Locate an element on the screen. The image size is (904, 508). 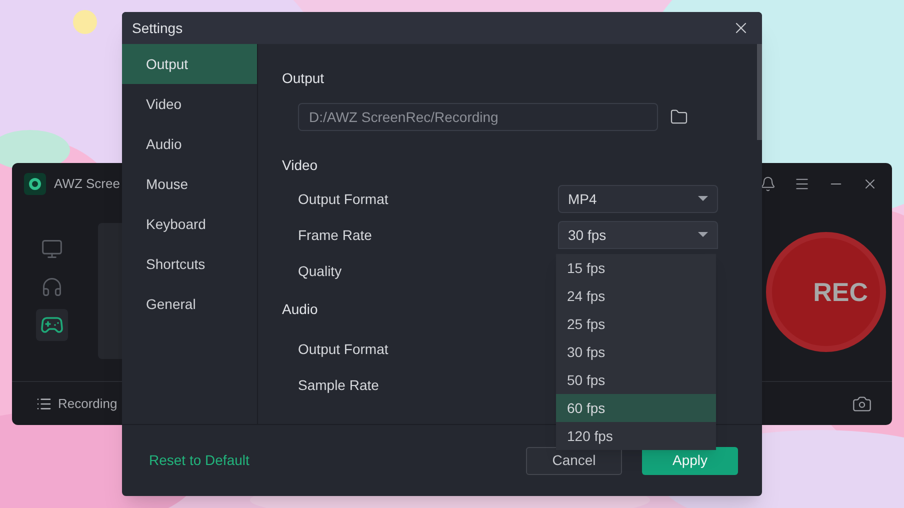
dropdown-select: 30 fps is located at coordinates (638, 235).